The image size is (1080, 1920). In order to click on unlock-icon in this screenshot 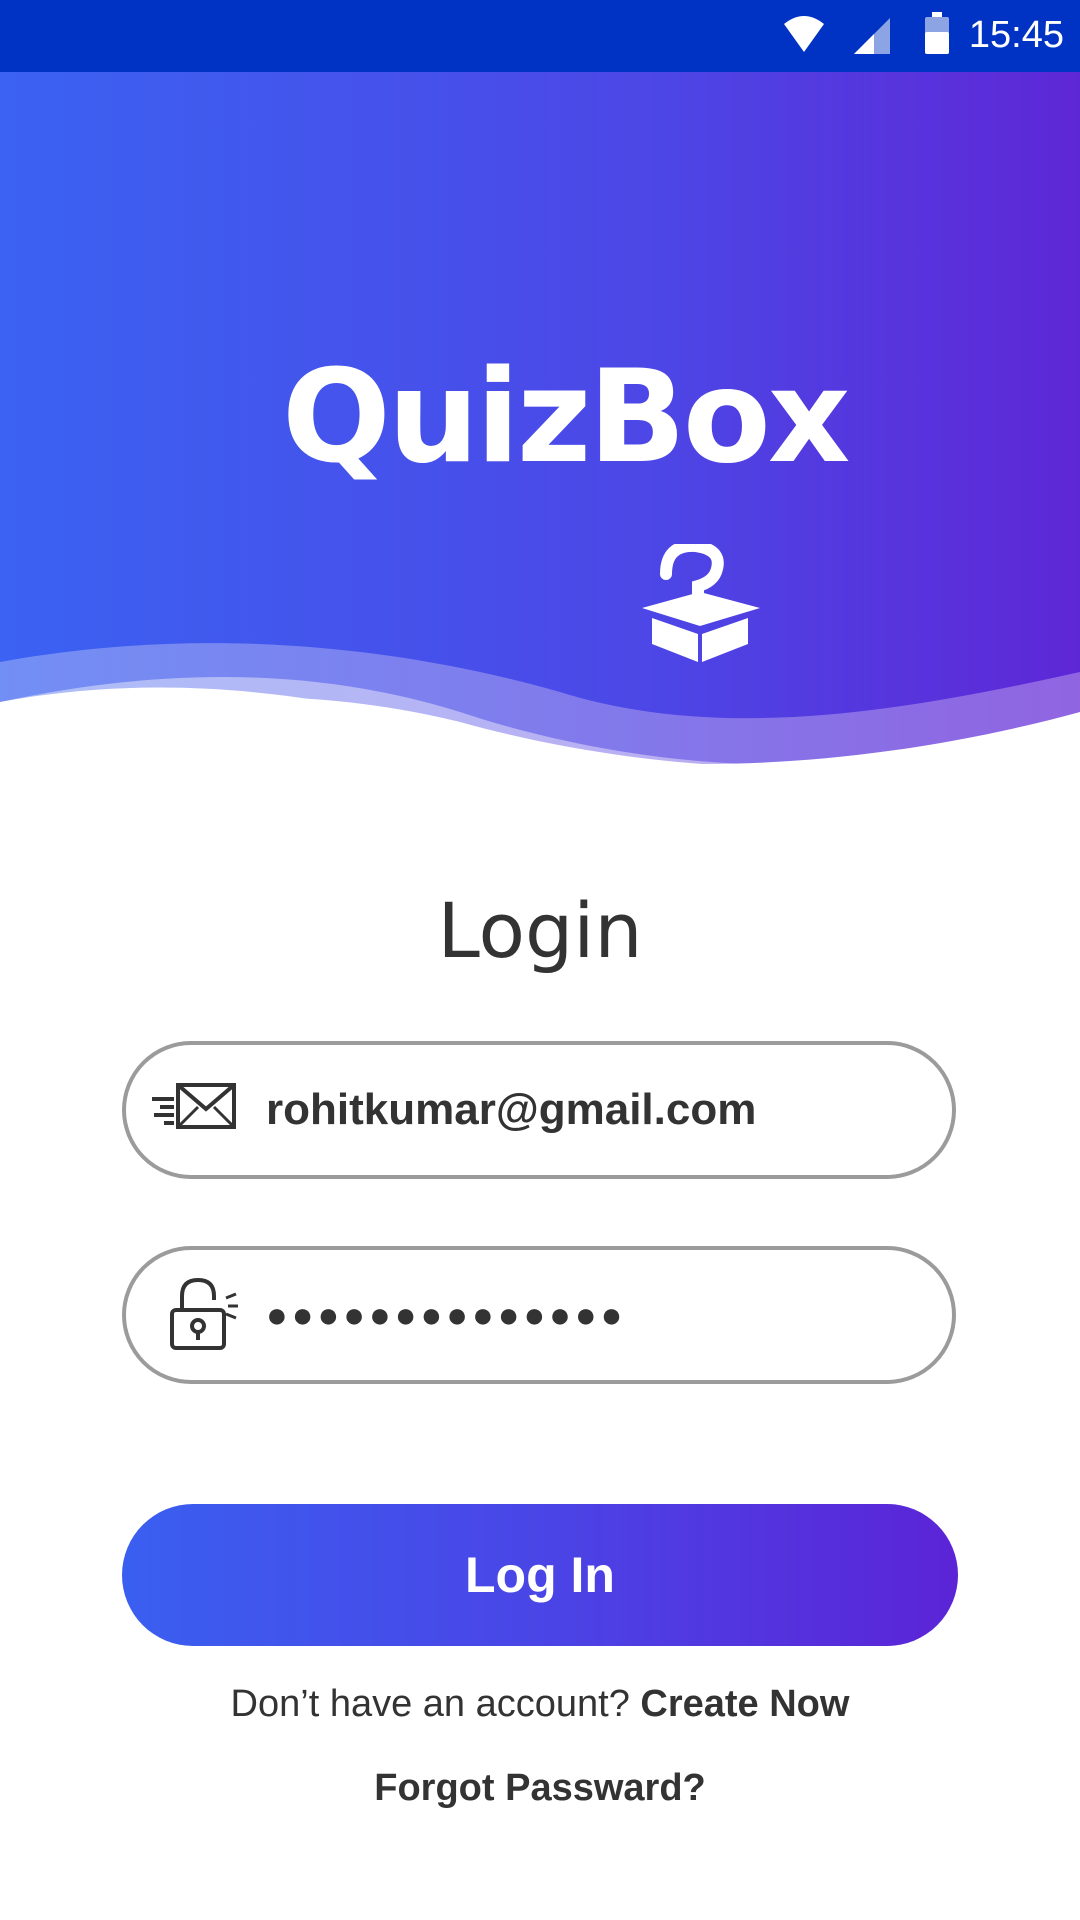, I will do `click(204, 1316)`.